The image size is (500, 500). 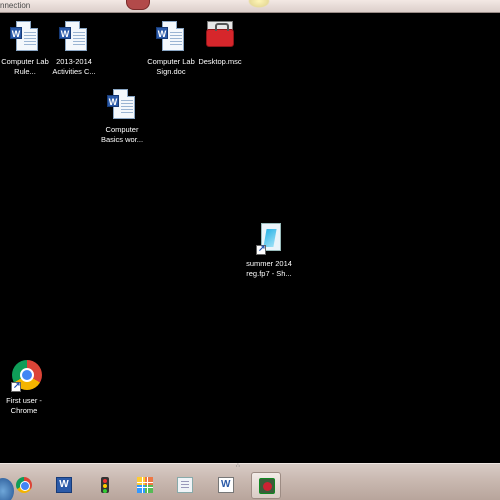 I want to click on app-grid-icon, so click(x=145, y=485).